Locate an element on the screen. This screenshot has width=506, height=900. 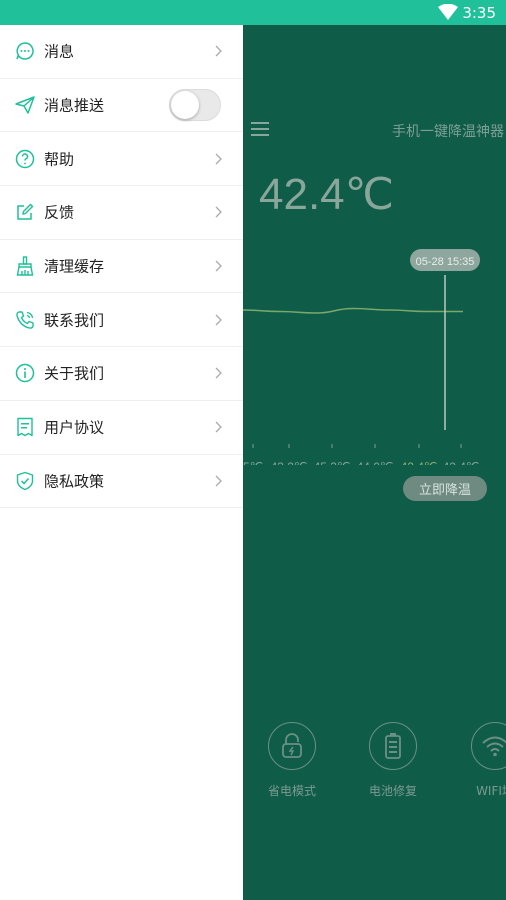
drawer-item-contact-us: 联系我们 is located at coordinates (121, 320).